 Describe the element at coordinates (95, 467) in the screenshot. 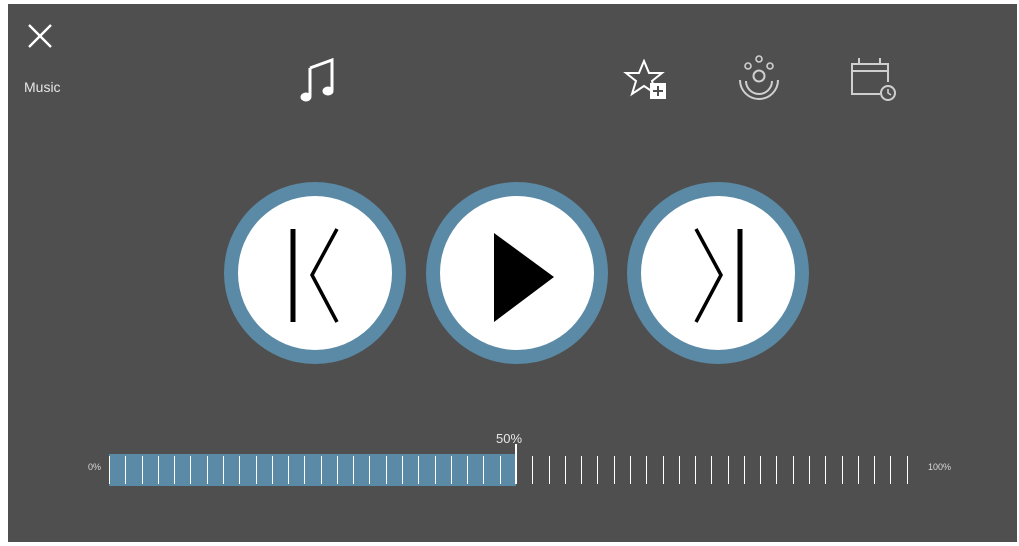

I see `progress-min-label: 0%` at that location.